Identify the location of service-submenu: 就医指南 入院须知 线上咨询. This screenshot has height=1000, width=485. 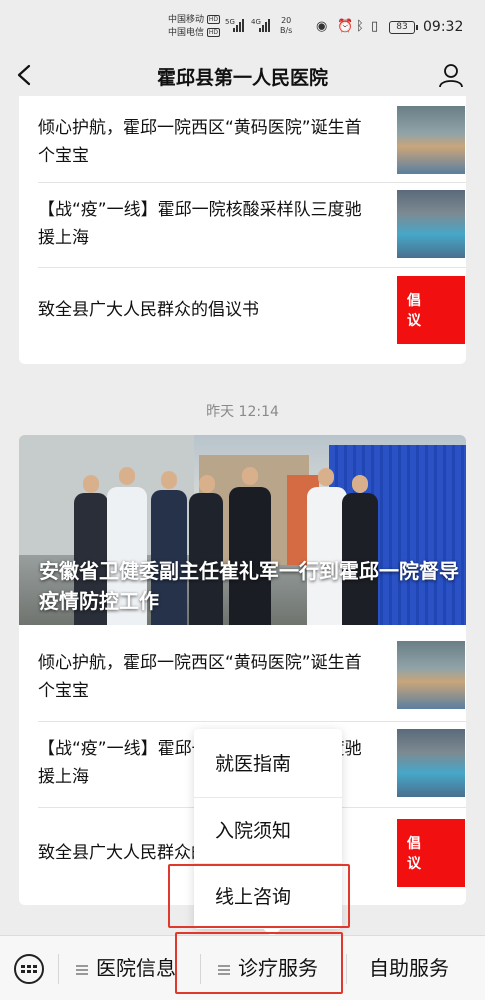
(268, 829).